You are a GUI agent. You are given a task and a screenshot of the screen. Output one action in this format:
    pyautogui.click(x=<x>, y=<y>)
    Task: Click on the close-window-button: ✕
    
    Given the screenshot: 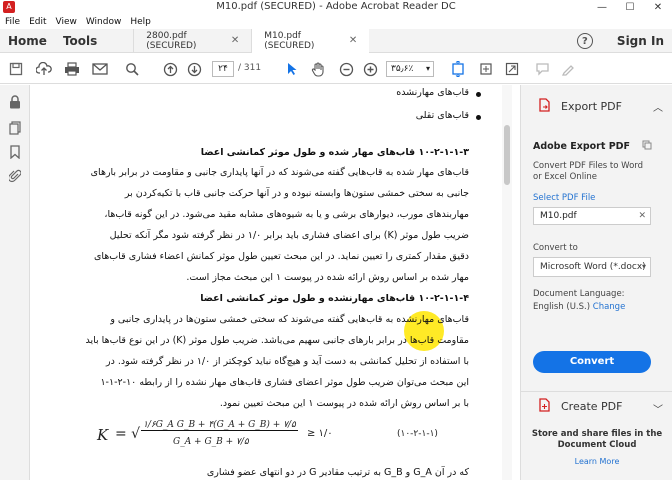 What is the action you would take?
    pyautogui.click(x=658, y=7)
    